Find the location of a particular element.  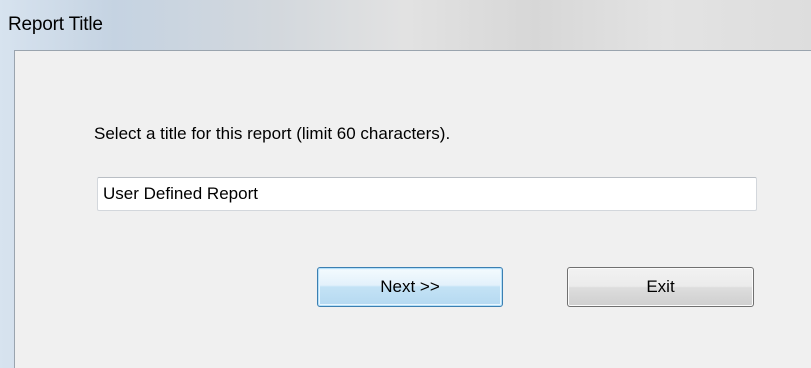

report-title-input is located at coordinates (427, 194).